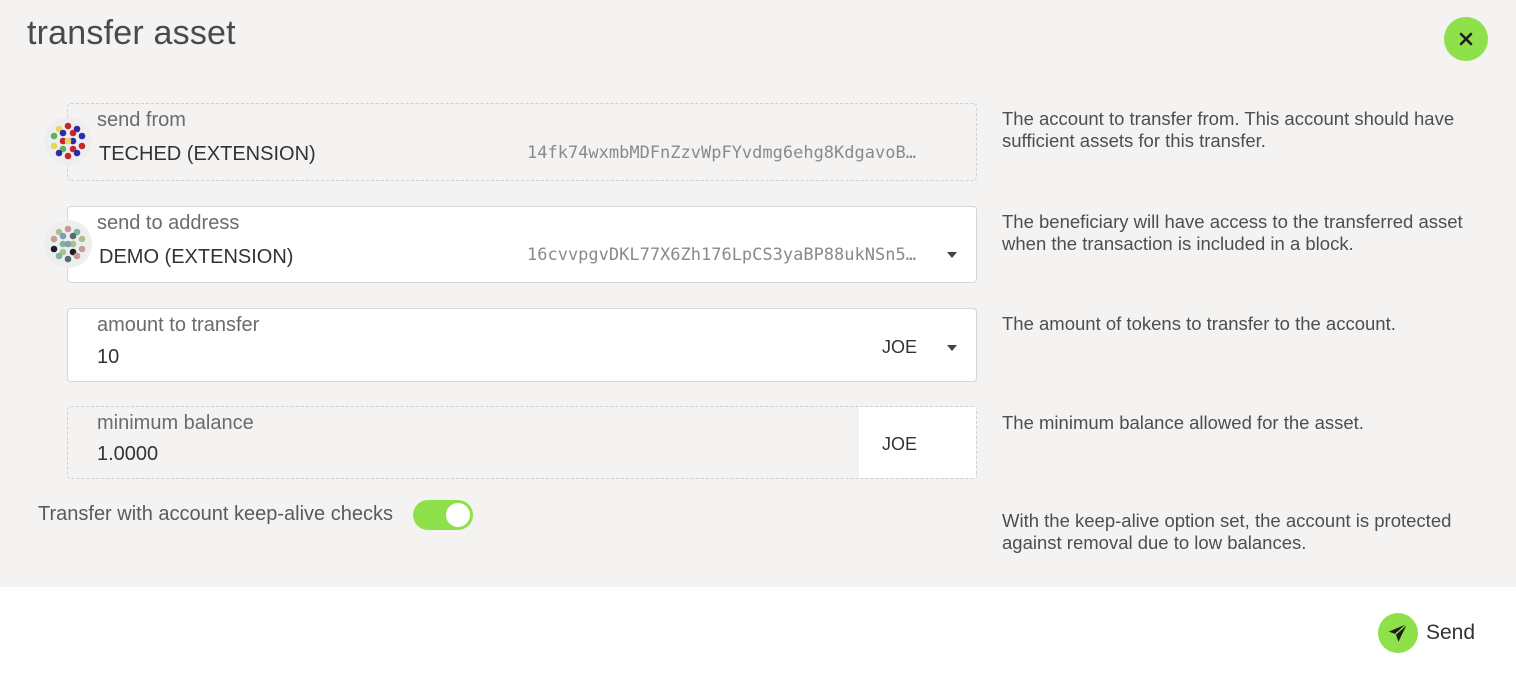 Image resolution: width=1516 pixels, height=674 pixels. Describe the element at coordinates (952, 348) in the screenshot. I see `amount-unit-dropdown-icon` at that location.